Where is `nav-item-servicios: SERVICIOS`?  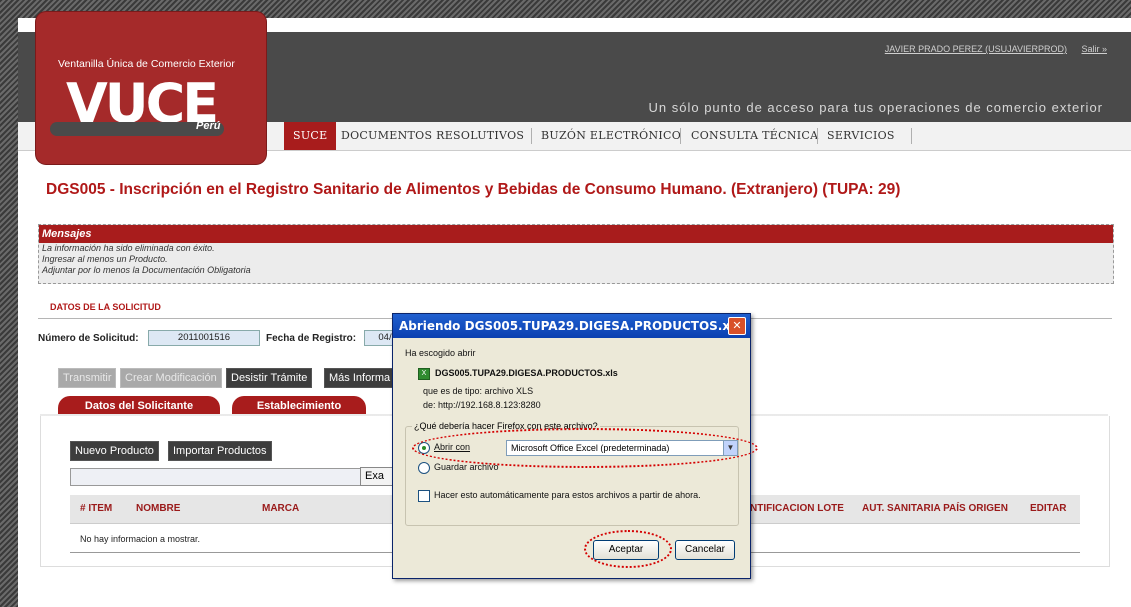
nav-item-servicios: SERVICIOS is located at coordinates (861, 136).